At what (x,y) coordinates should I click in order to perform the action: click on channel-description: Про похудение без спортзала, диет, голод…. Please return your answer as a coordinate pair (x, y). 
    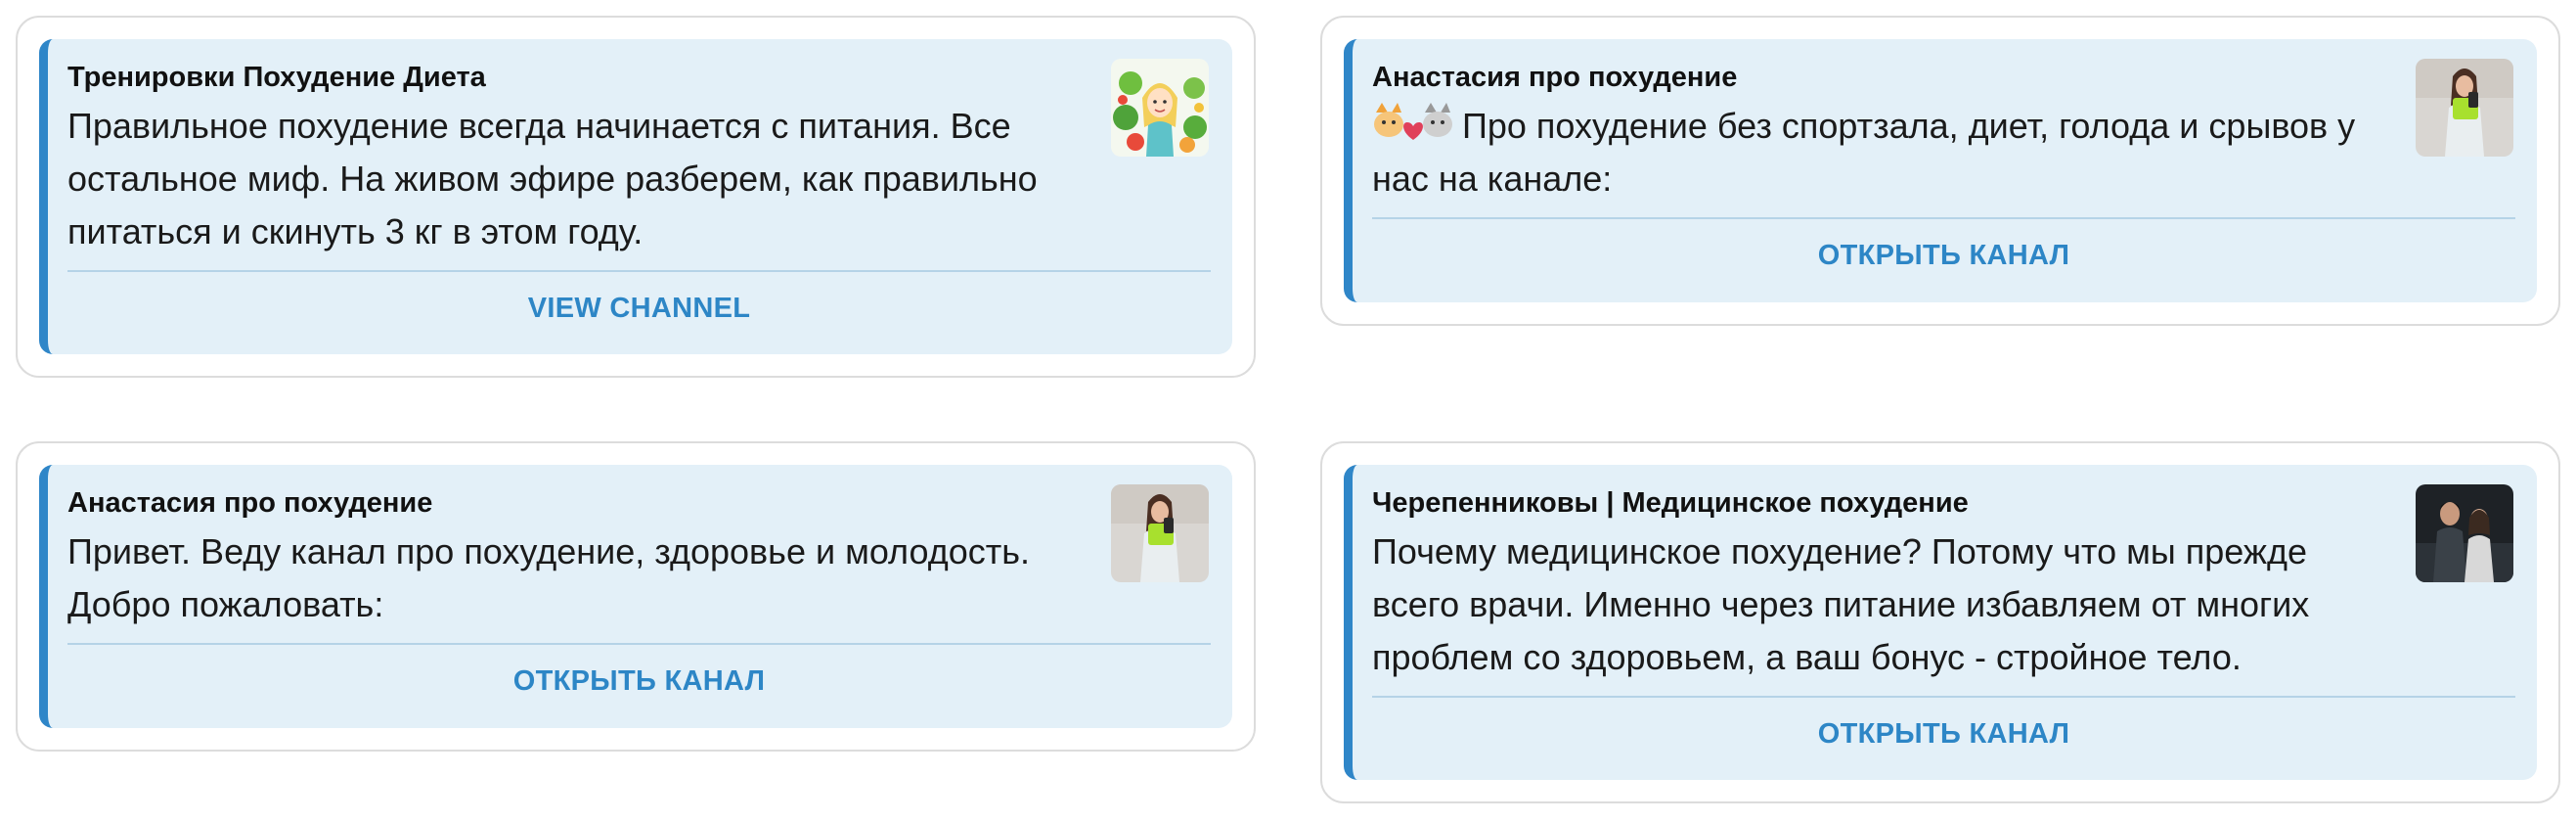
    Looking at the image, I should click on (1943, 153).